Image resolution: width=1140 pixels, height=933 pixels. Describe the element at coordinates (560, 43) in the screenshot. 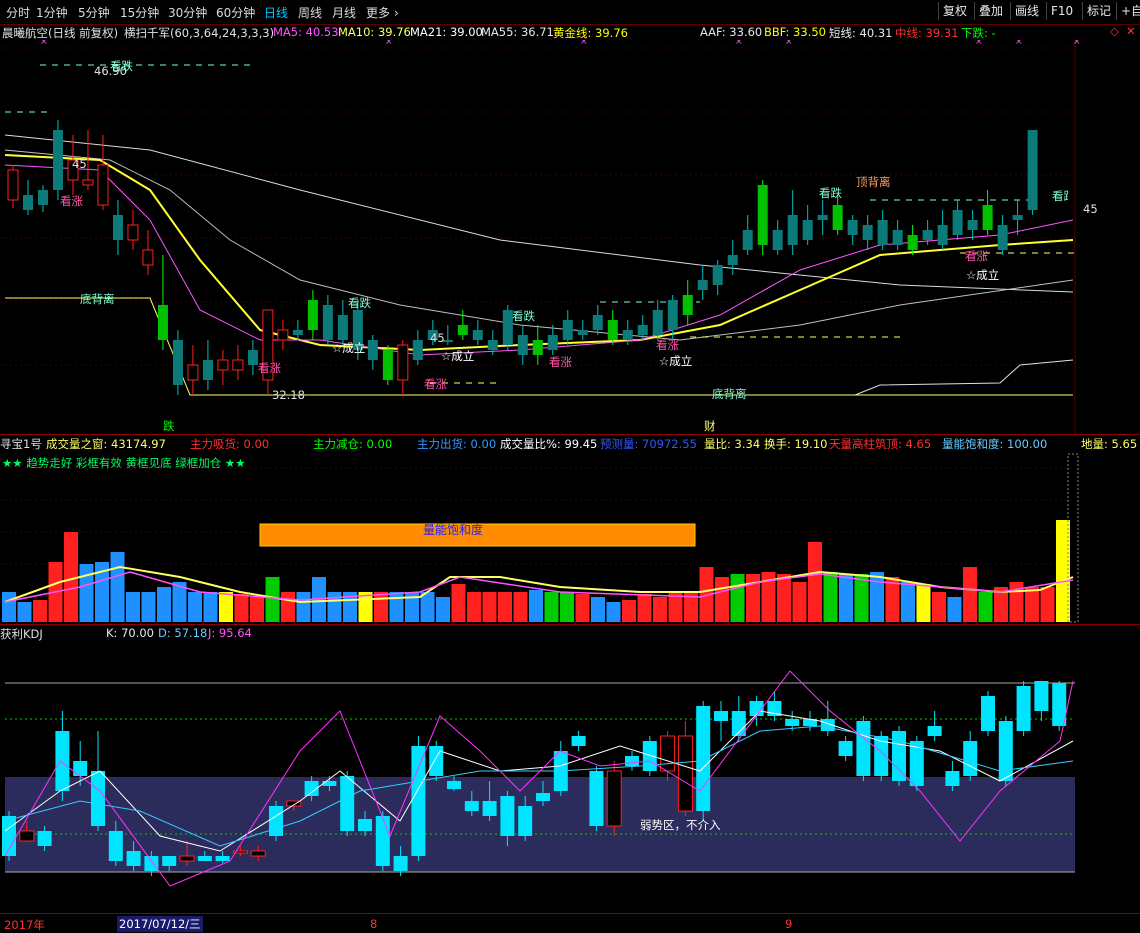

I see `signal-annotations: × × × × × × × ×` at that location.